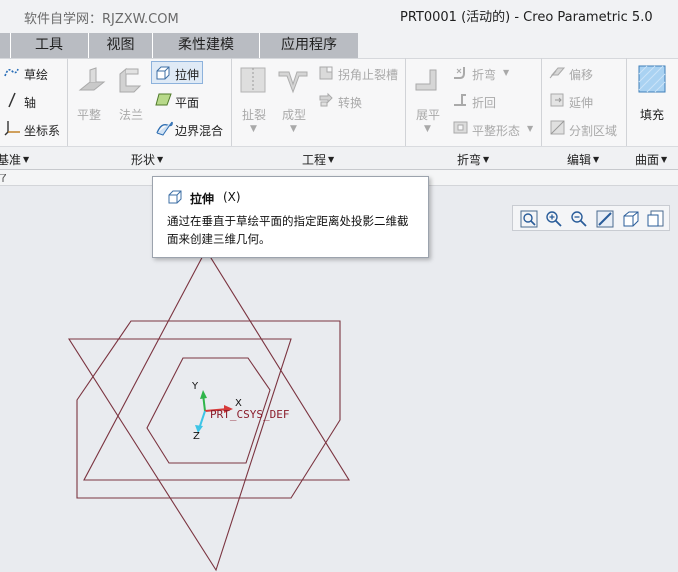  Describe the element at coordinates (253, 80) in the screenshot. I see `rip-icon` at that location.